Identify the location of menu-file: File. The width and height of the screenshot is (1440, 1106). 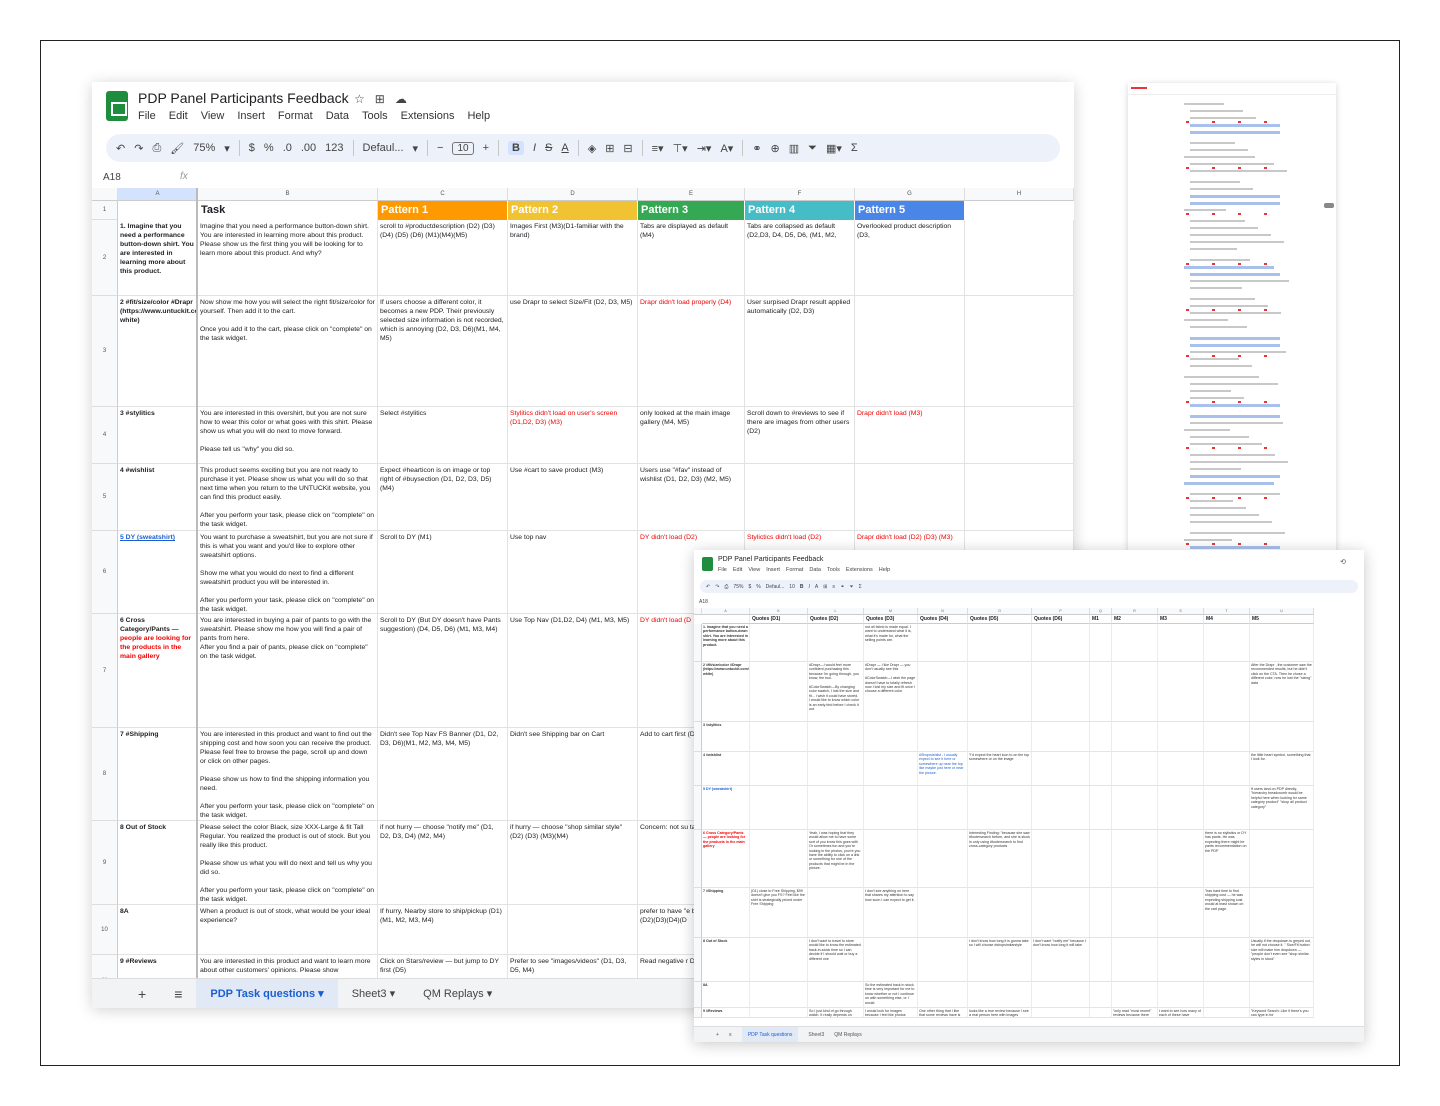
(722, 570).